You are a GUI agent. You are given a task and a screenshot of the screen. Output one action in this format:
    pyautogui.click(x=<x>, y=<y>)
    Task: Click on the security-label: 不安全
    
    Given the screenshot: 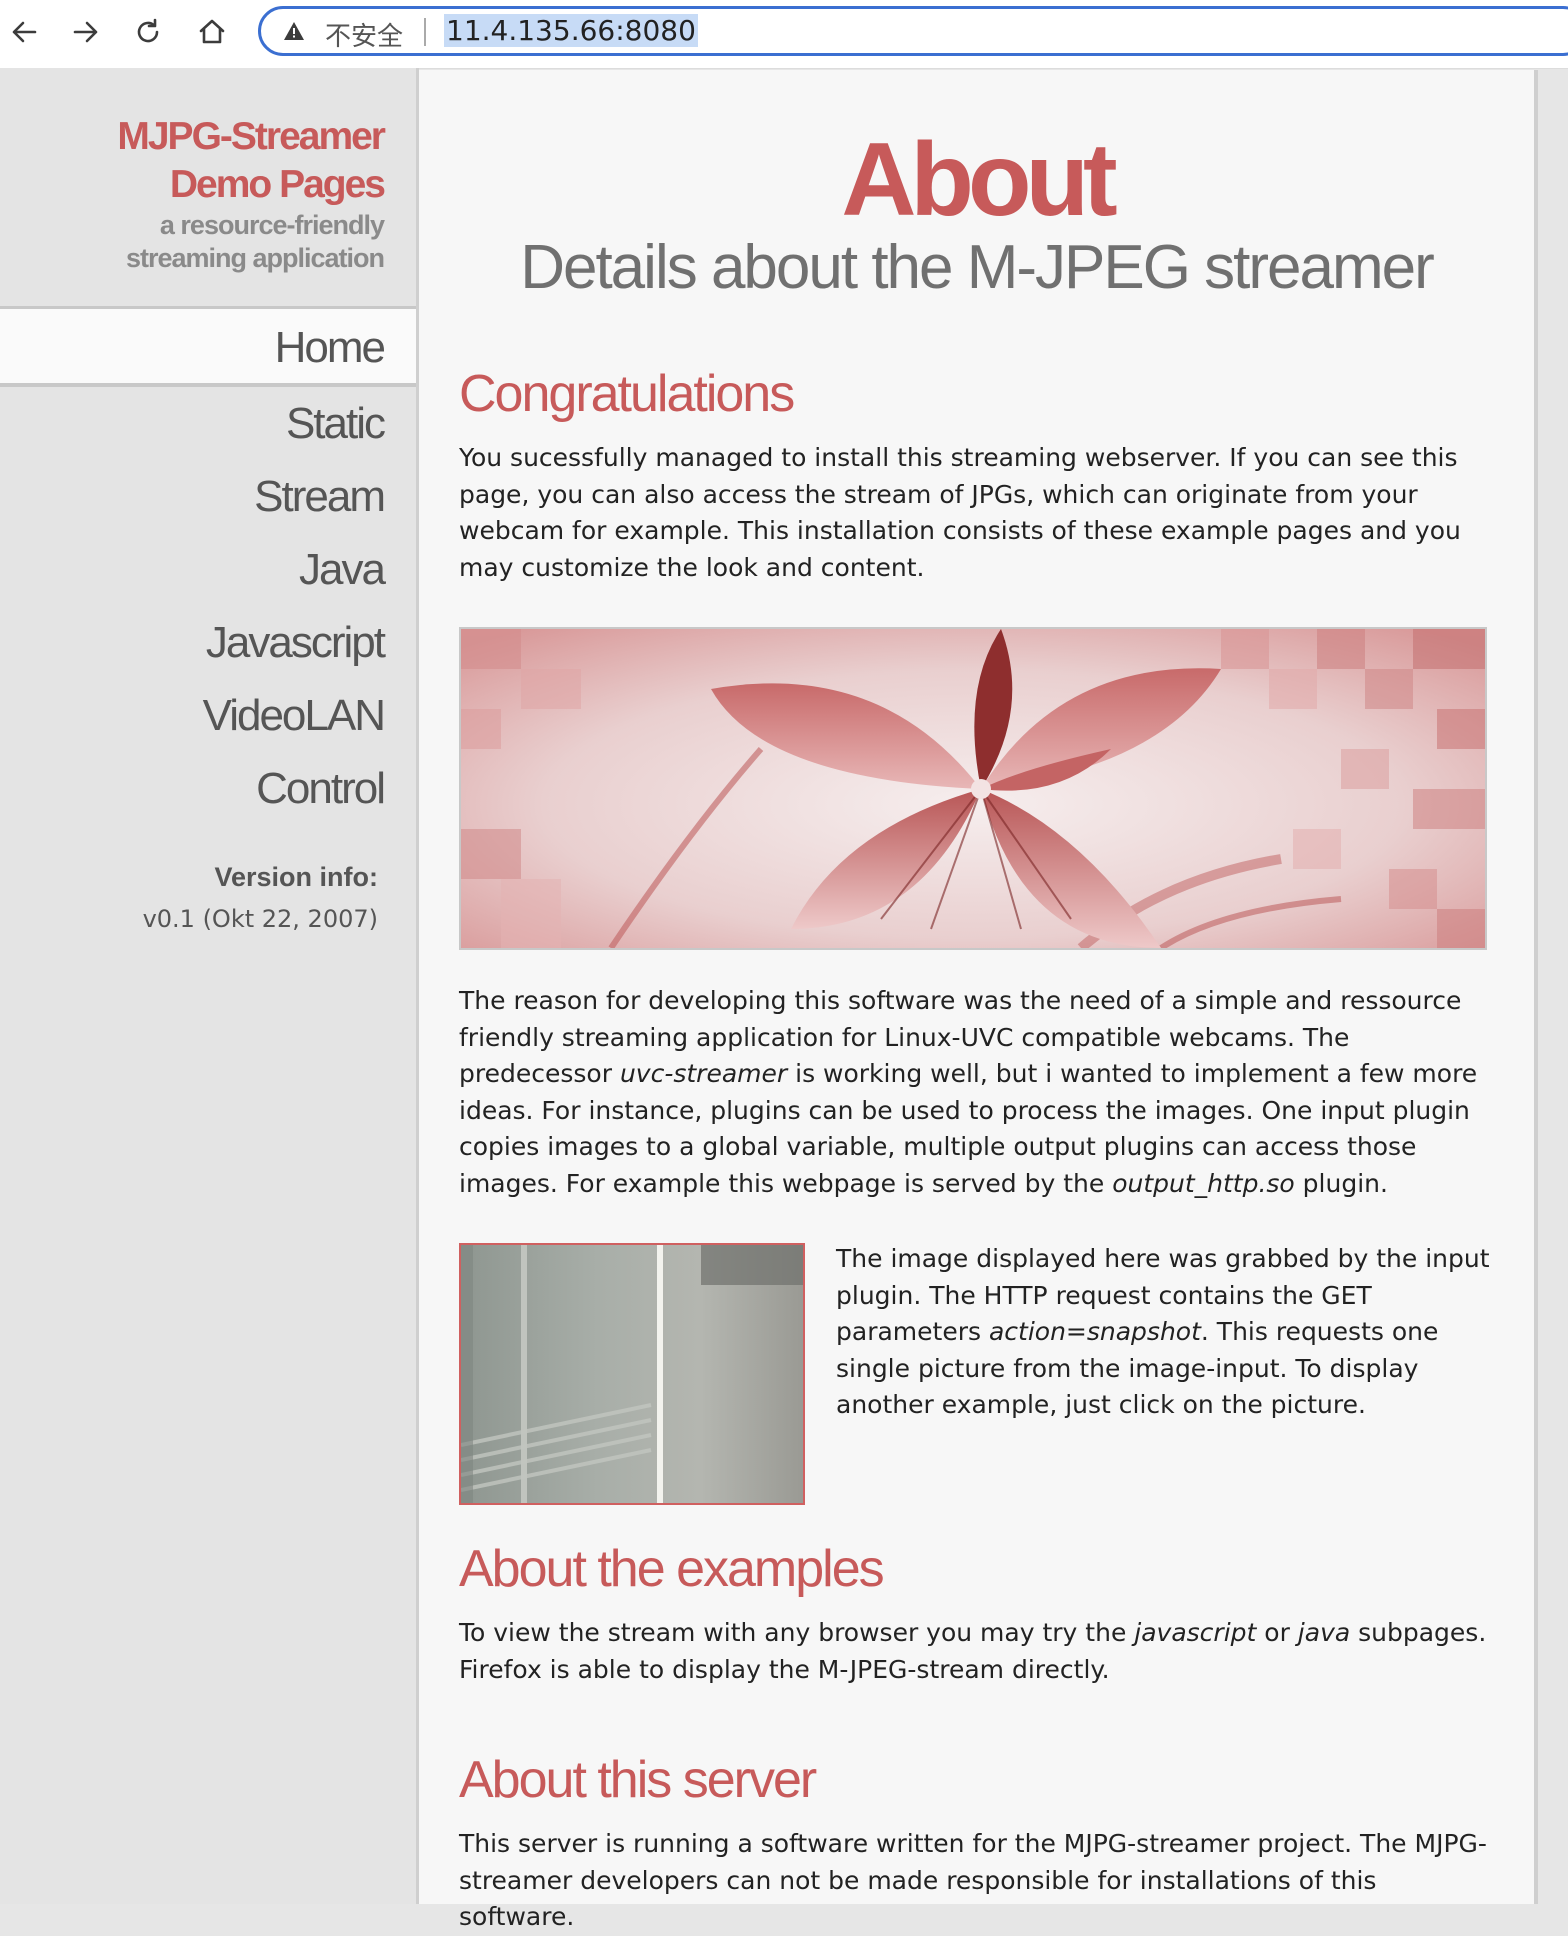 What is the action you would take?
    pyautogui.click(x=364, y=34)
    